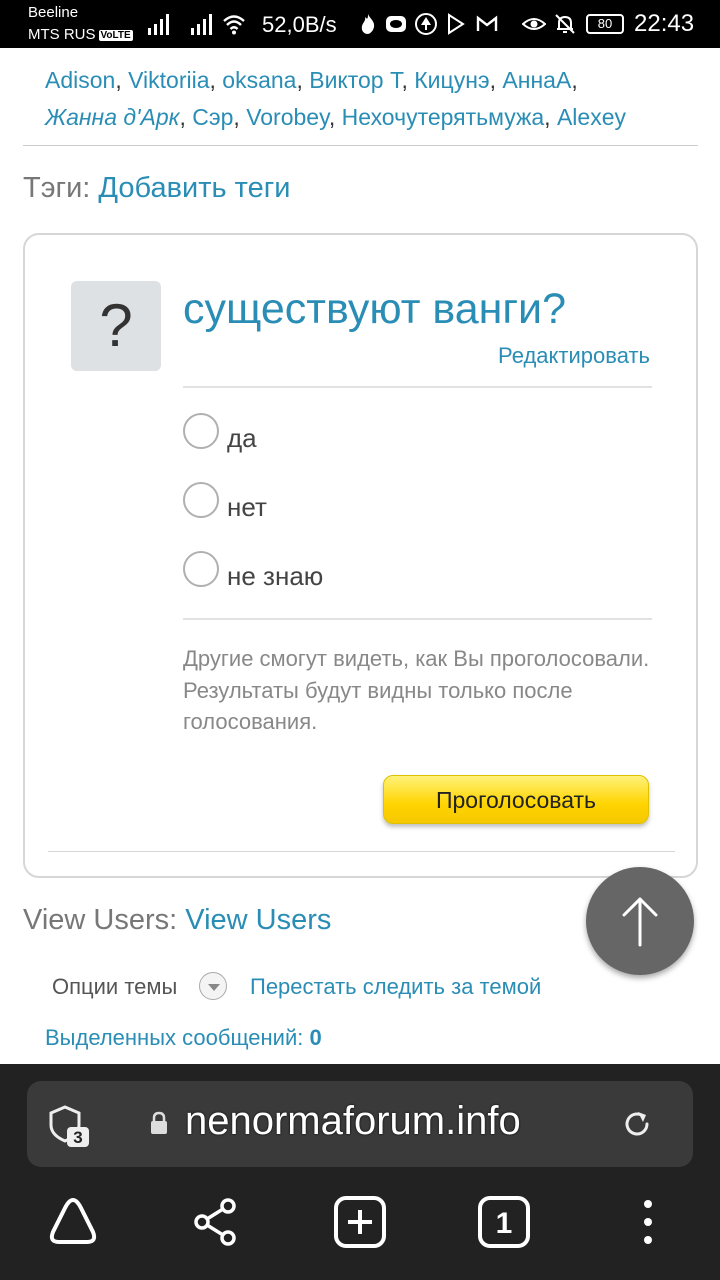 Image resolution: width=720 pixels, height=1280 pixels. I want to click on home-icon, so click(73, 1222).